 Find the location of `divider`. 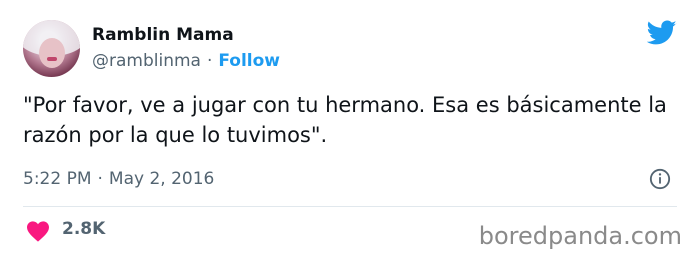

divider is located at coordinates (350, 206).